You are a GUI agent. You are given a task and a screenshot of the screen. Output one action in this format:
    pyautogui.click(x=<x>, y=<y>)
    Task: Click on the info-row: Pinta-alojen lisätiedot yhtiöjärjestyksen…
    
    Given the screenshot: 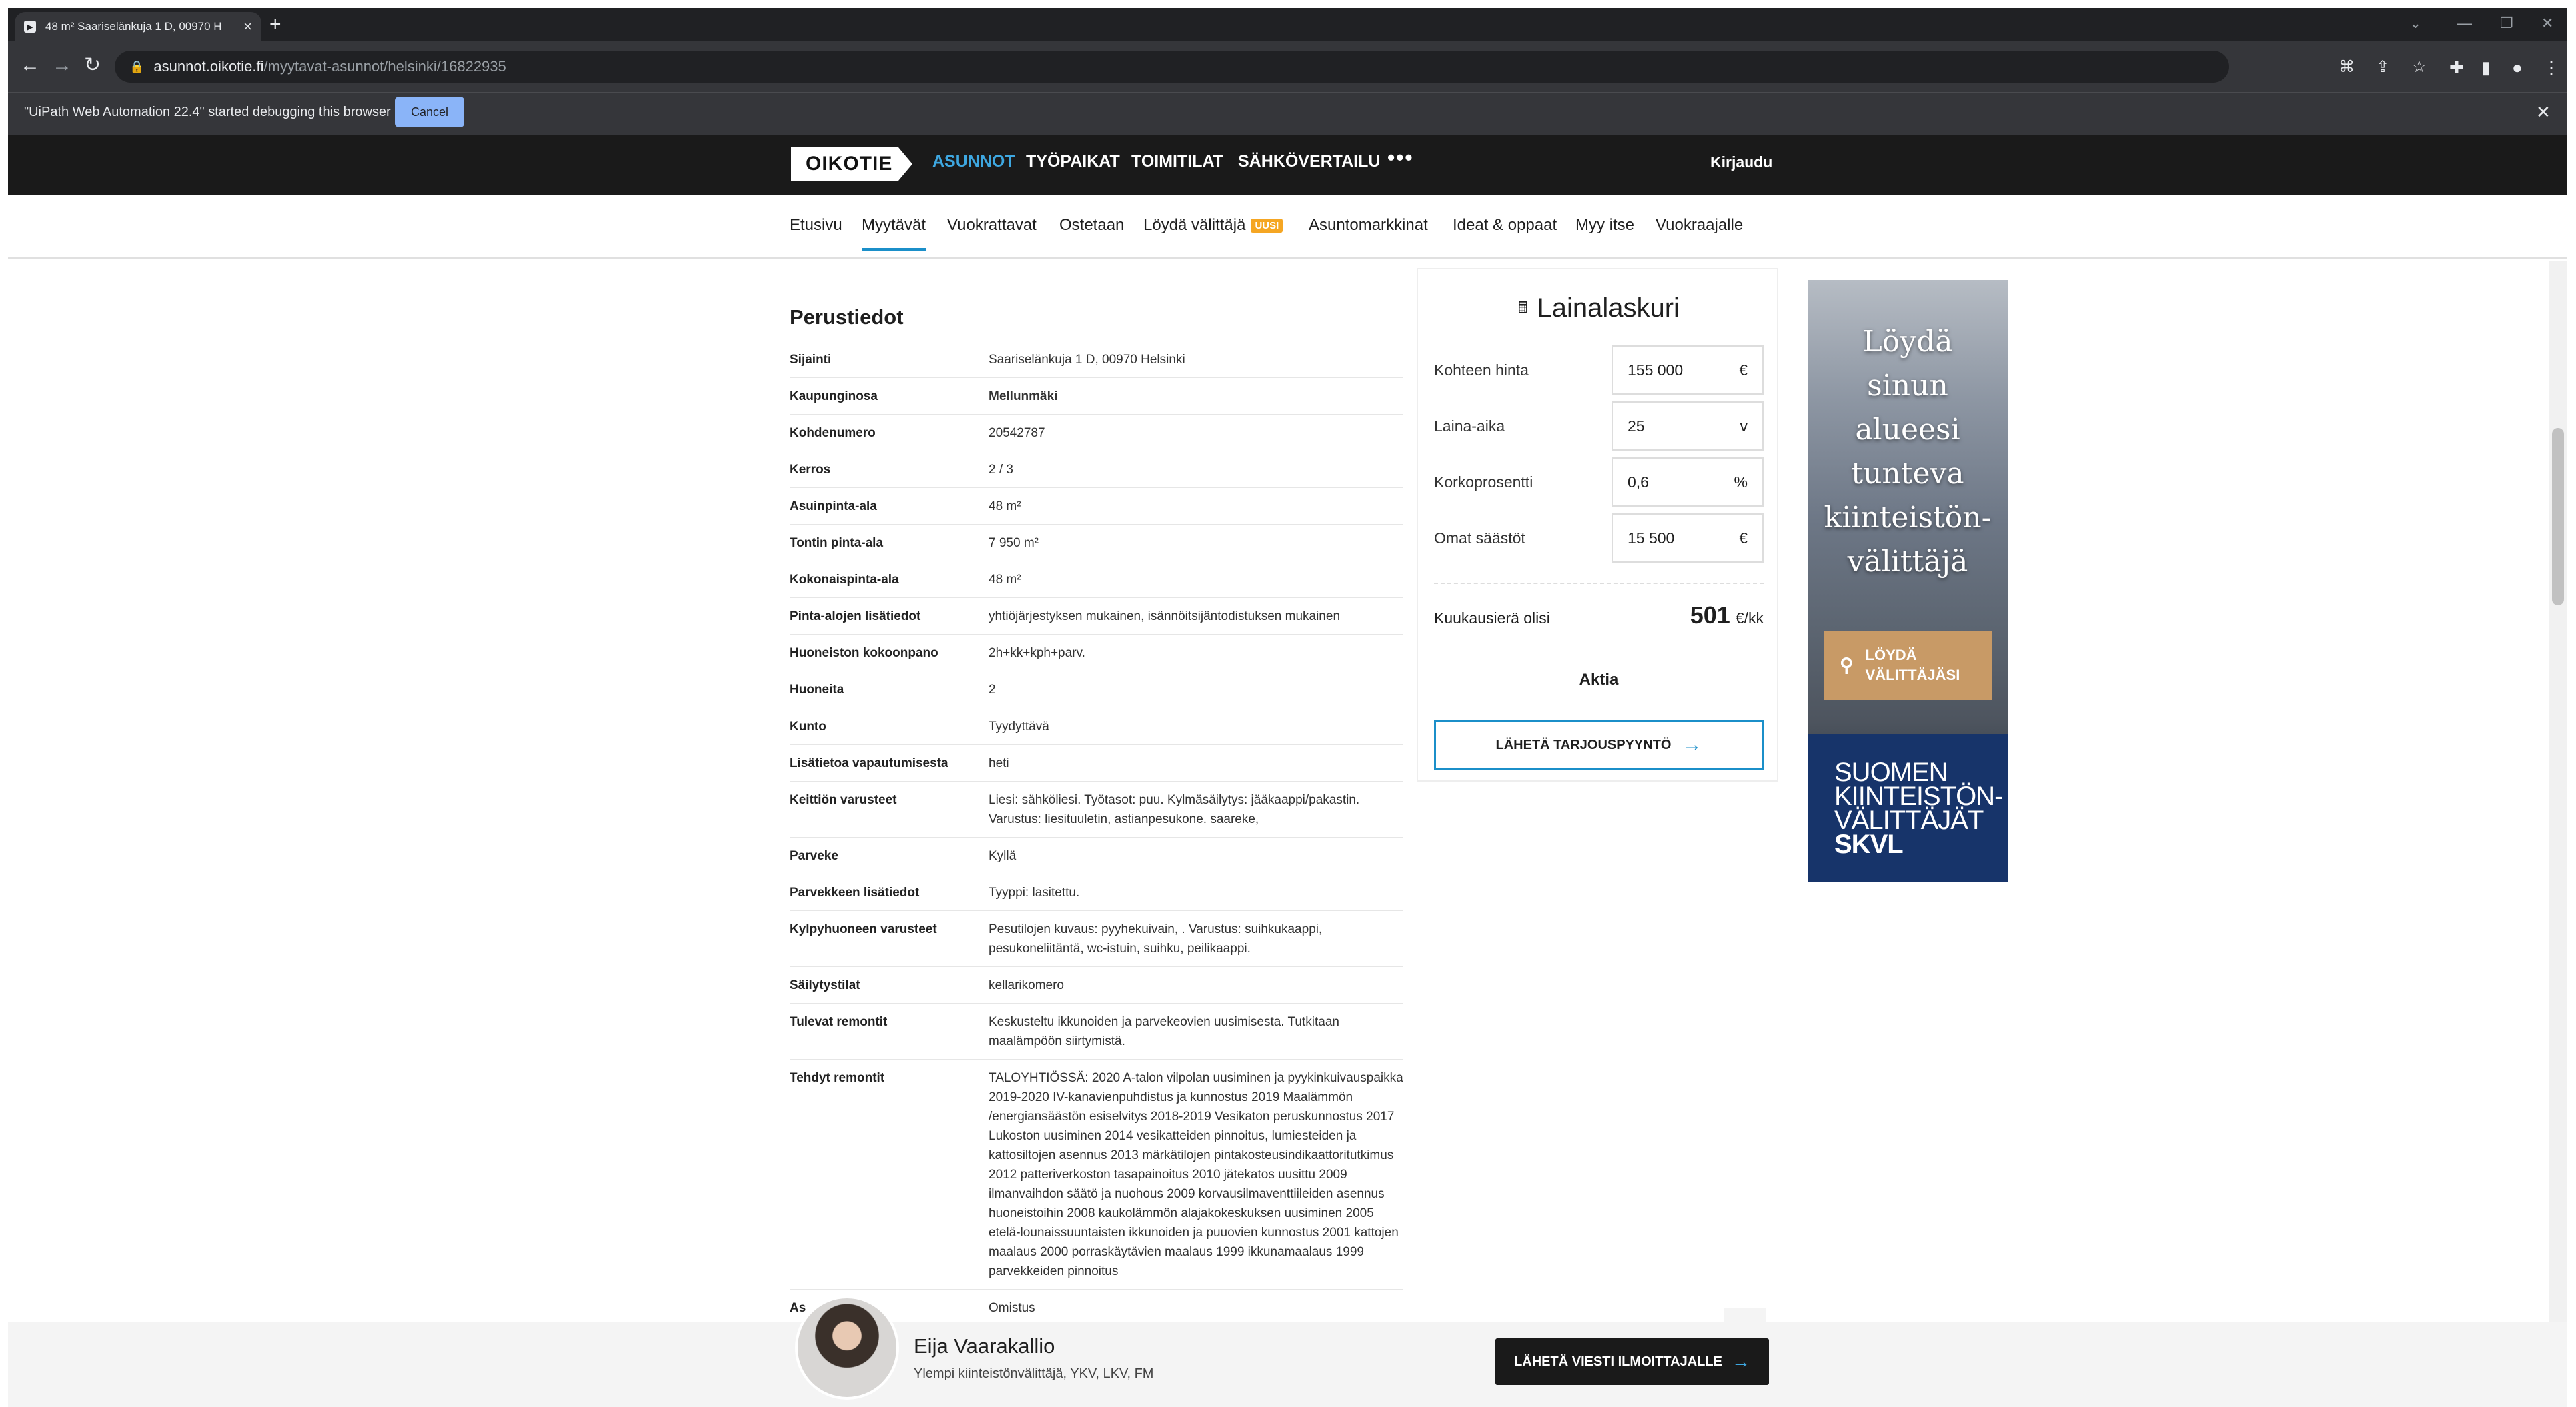 What is the action you would take?
    pyautogui.click(x=1096, y=616)
    